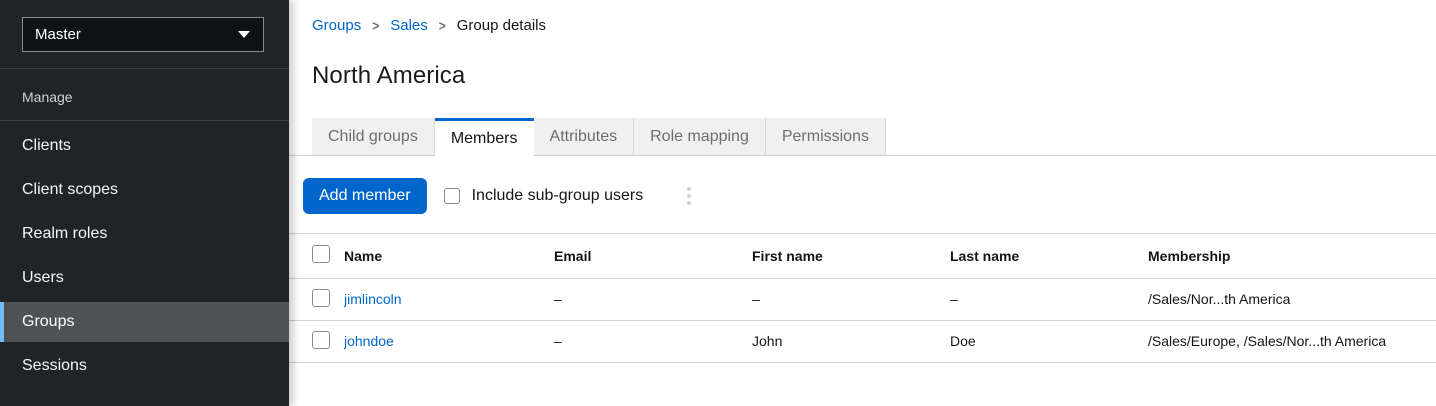 This screenshot has width=1436, height=406. Describe the element at coordinates (336, 26) in the screenshot. I see `breadcrumb-link-groups: Groups` at that location.